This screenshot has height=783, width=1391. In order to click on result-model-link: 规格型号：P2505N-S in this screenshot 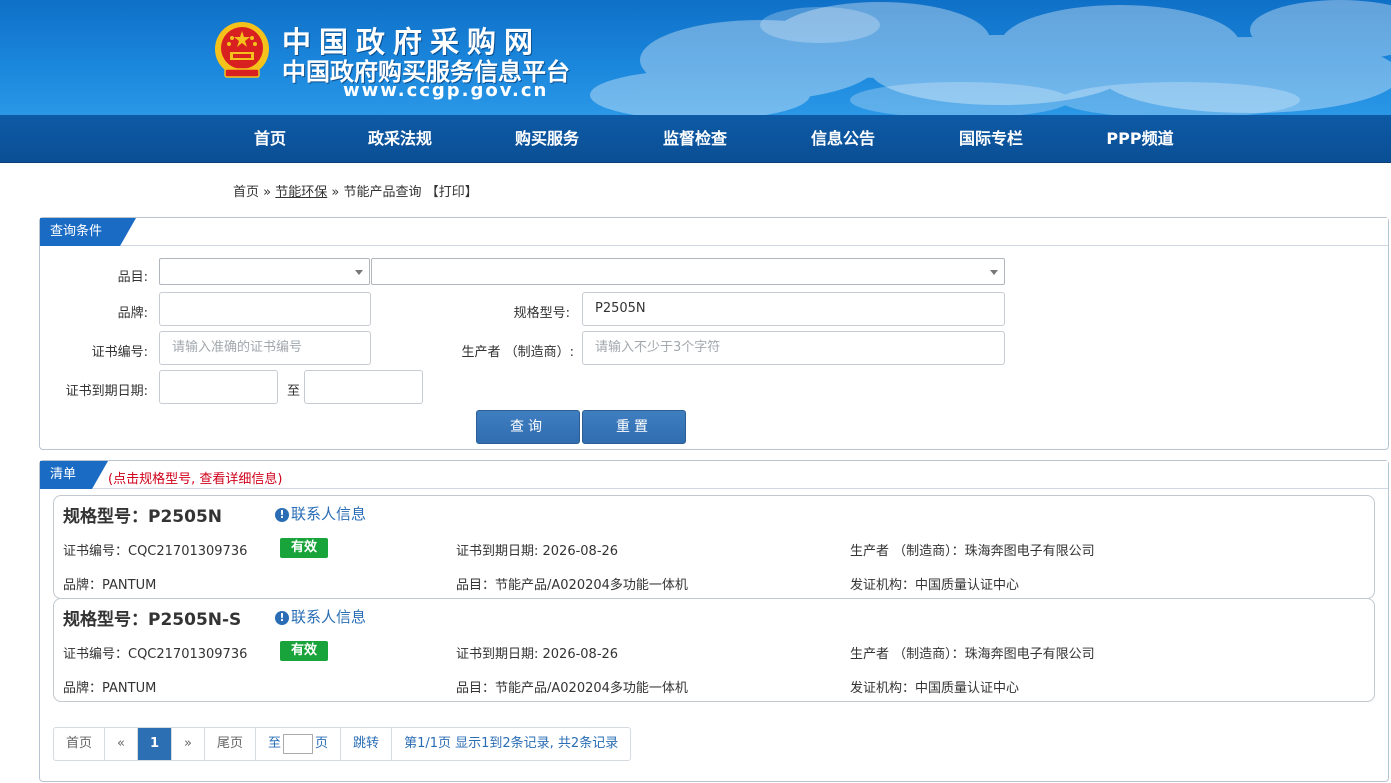, I will do `click(152, 617)`.